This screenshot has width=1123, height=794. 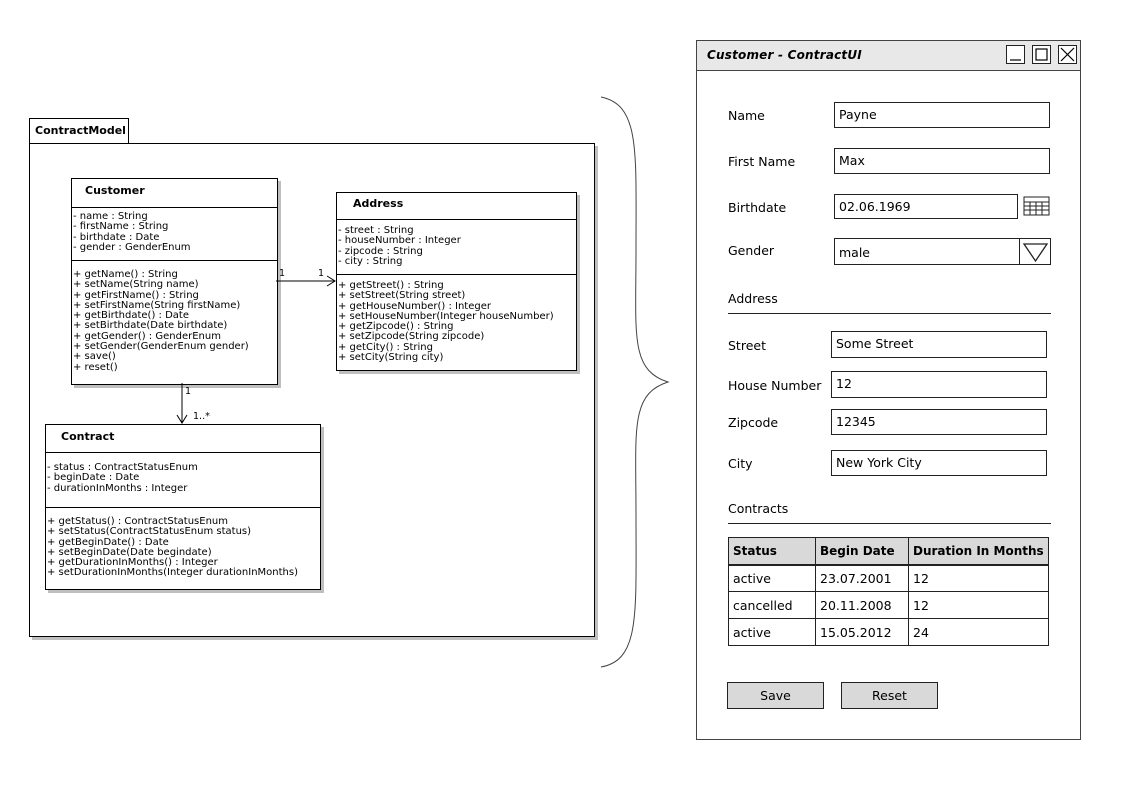 What do you see at coordinates (757, 207) in the screenshot?
I see `birthdate-label: Birthdate` at bounding box center [757, 207].